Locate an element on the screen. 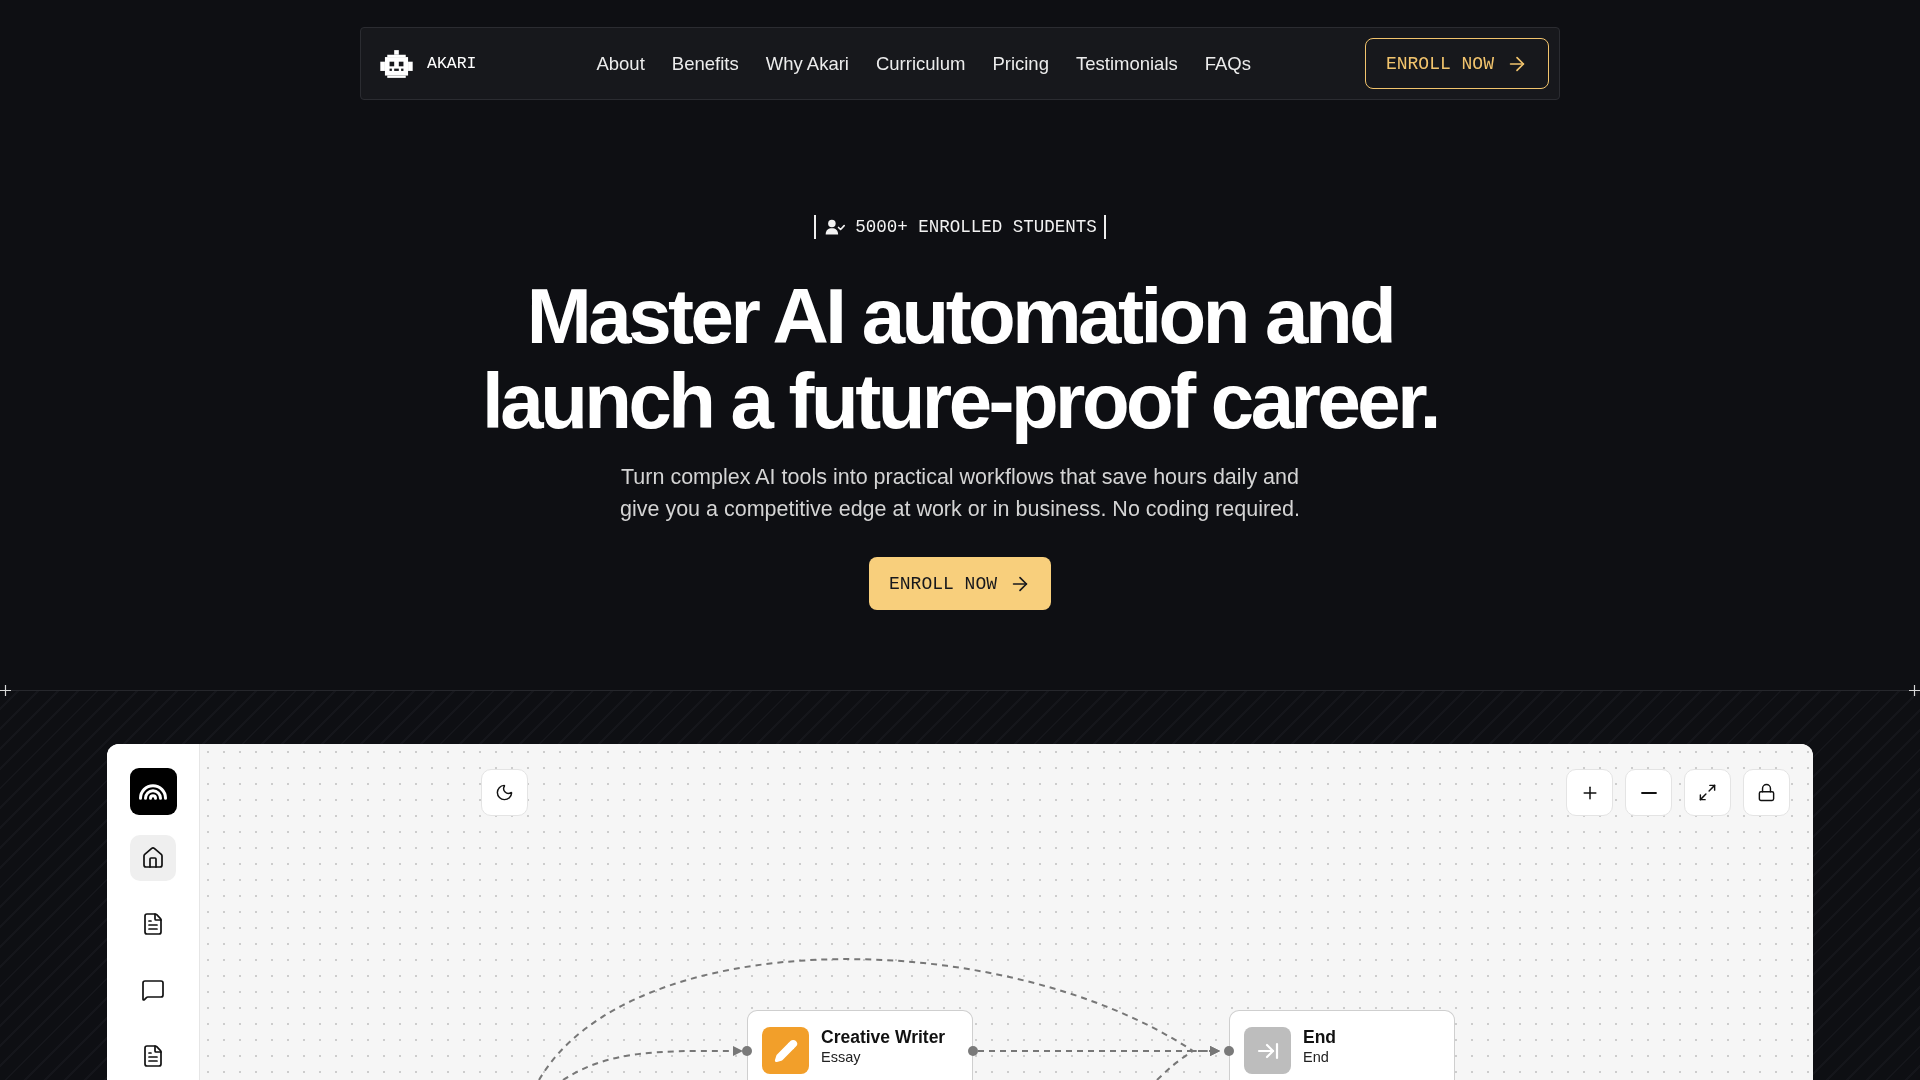 The image size is (1920, 1080). hero-heading: Master AI automation and launch a future-proof career. is located at coordinates (960, 359).